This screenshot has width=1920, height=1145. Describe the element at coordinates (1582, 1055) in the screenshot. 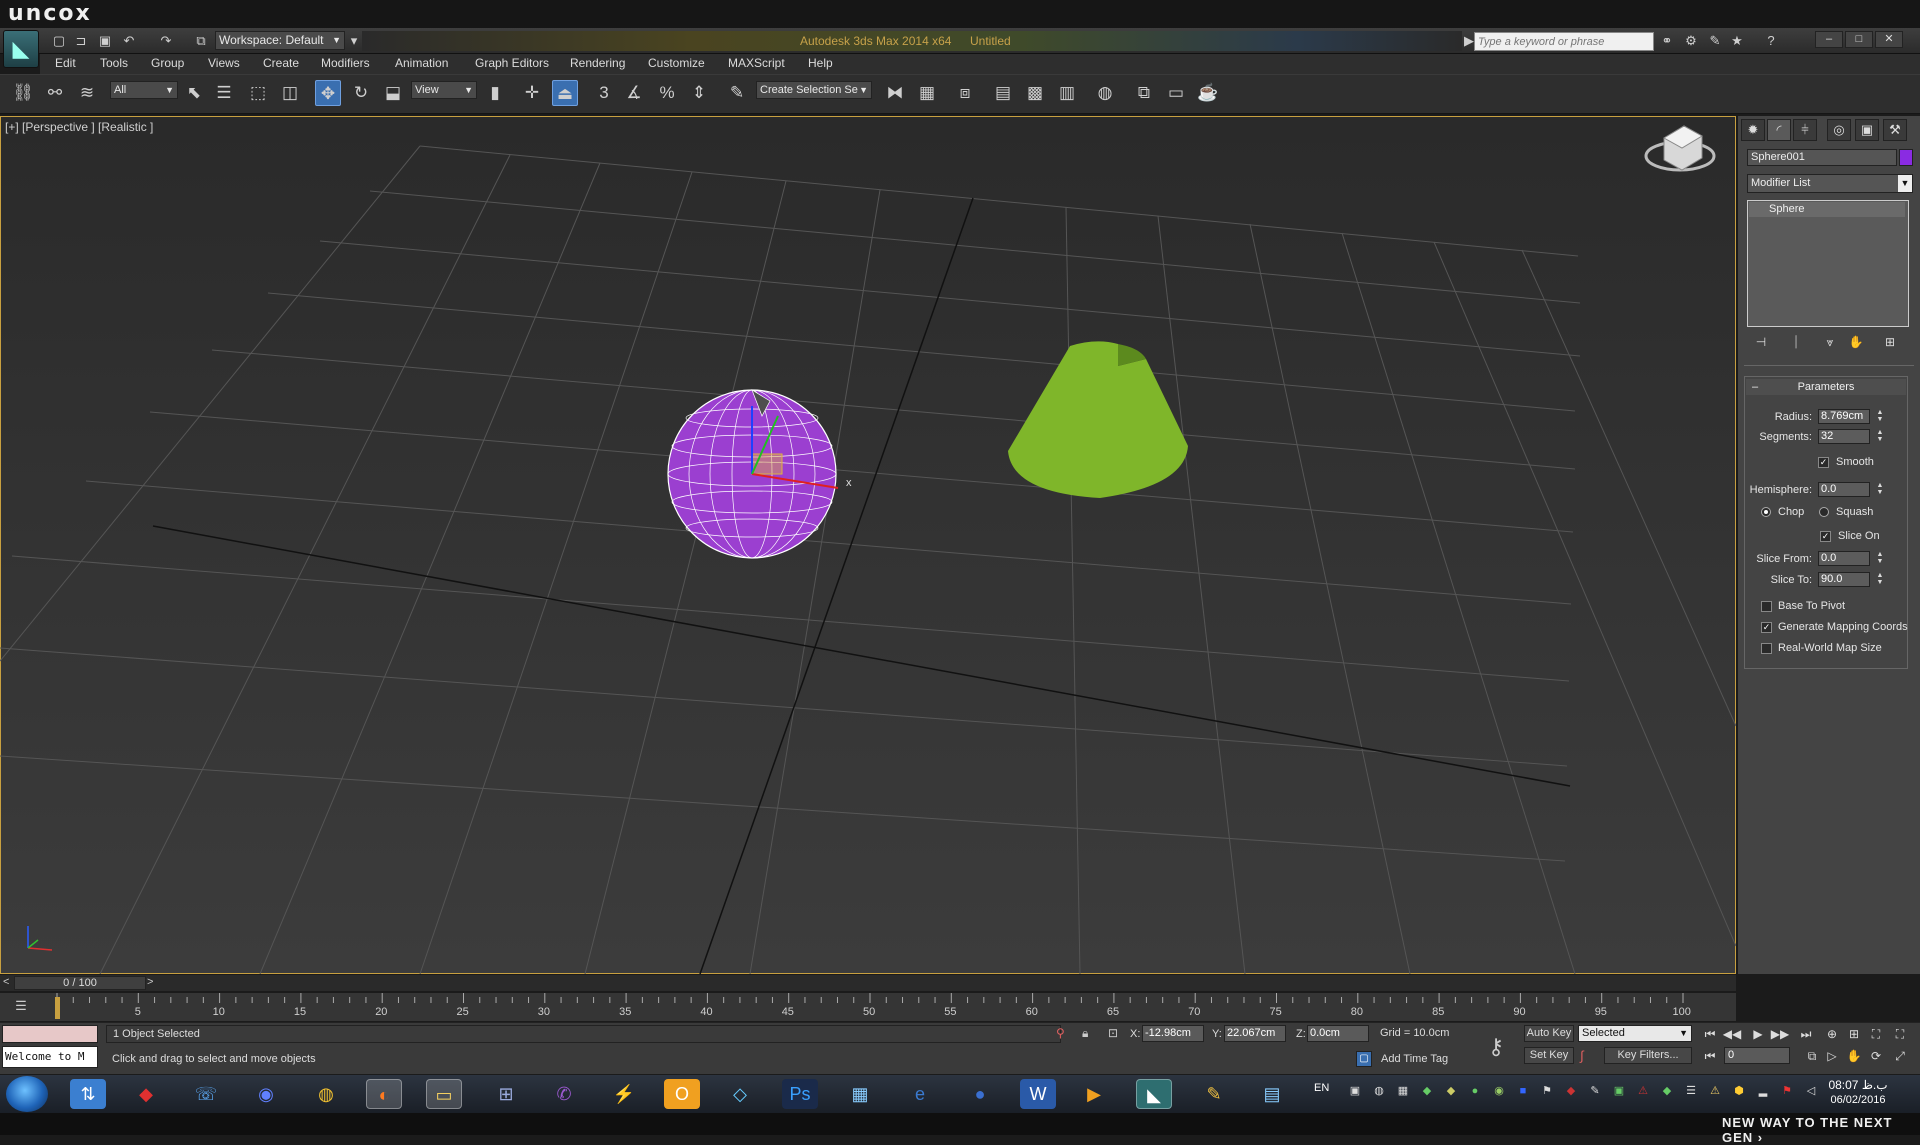

I see `default-in-out-tangents-icon: ∫` at that location.